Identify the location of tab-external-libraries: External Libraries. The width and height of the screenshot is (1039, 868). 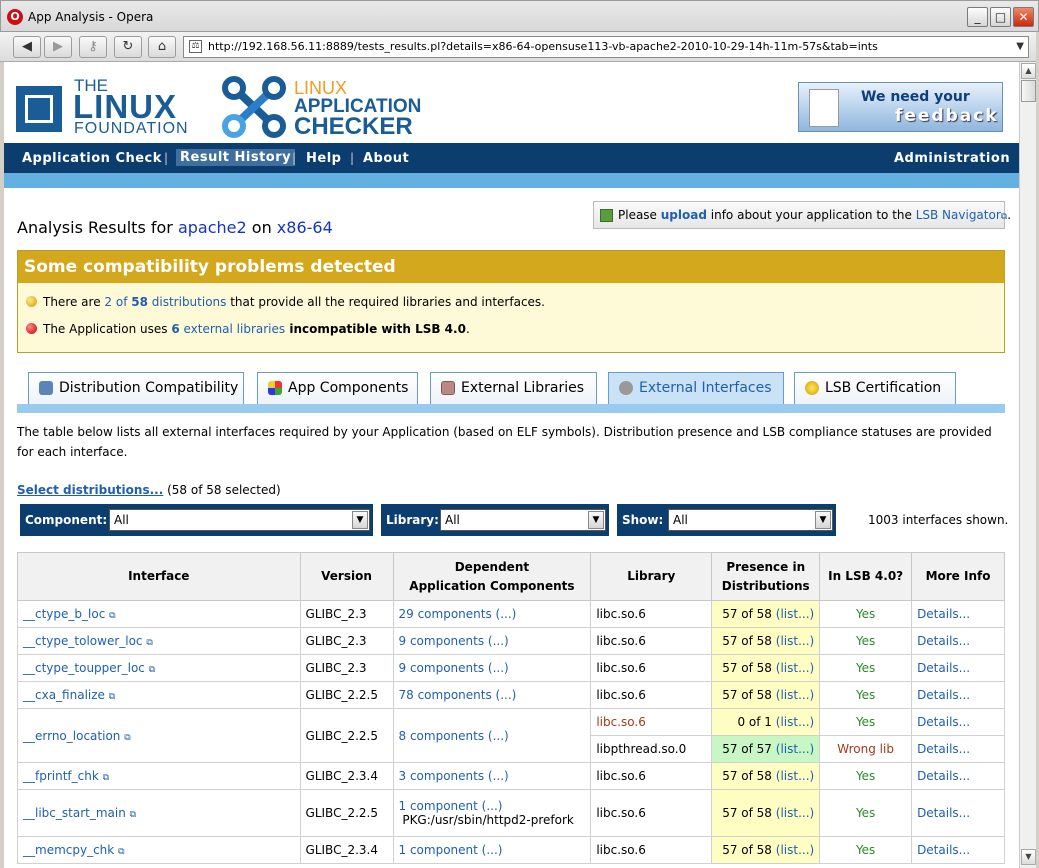
(513, 388).